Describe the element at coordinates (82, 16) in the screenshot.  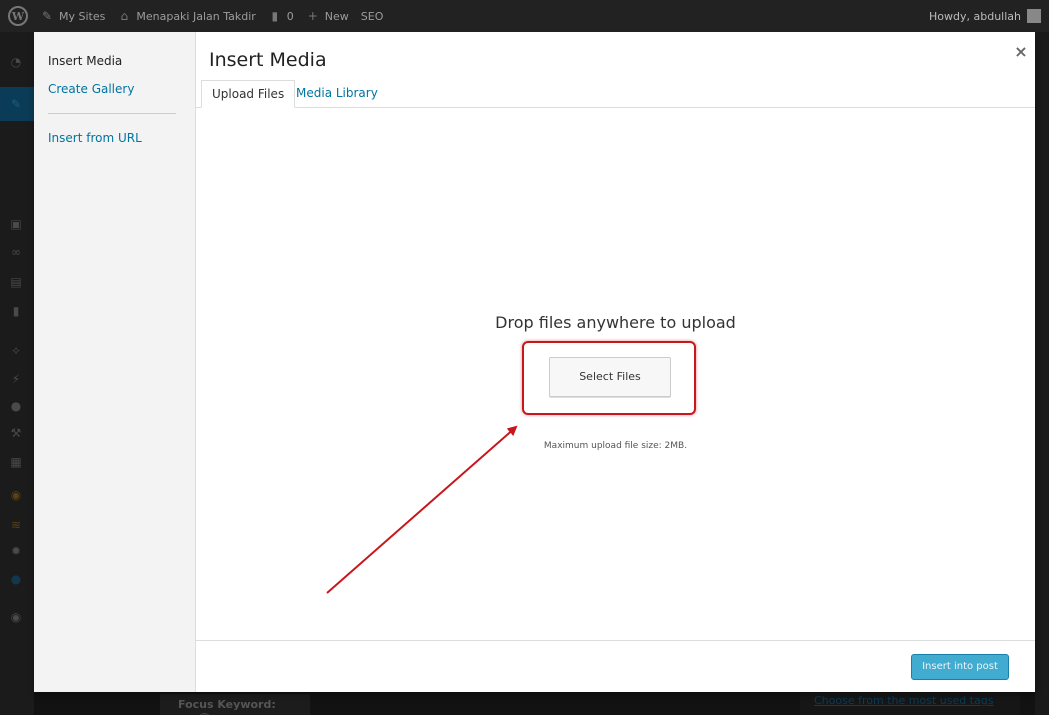
I see `my-sites-label: My Sites` at that location.